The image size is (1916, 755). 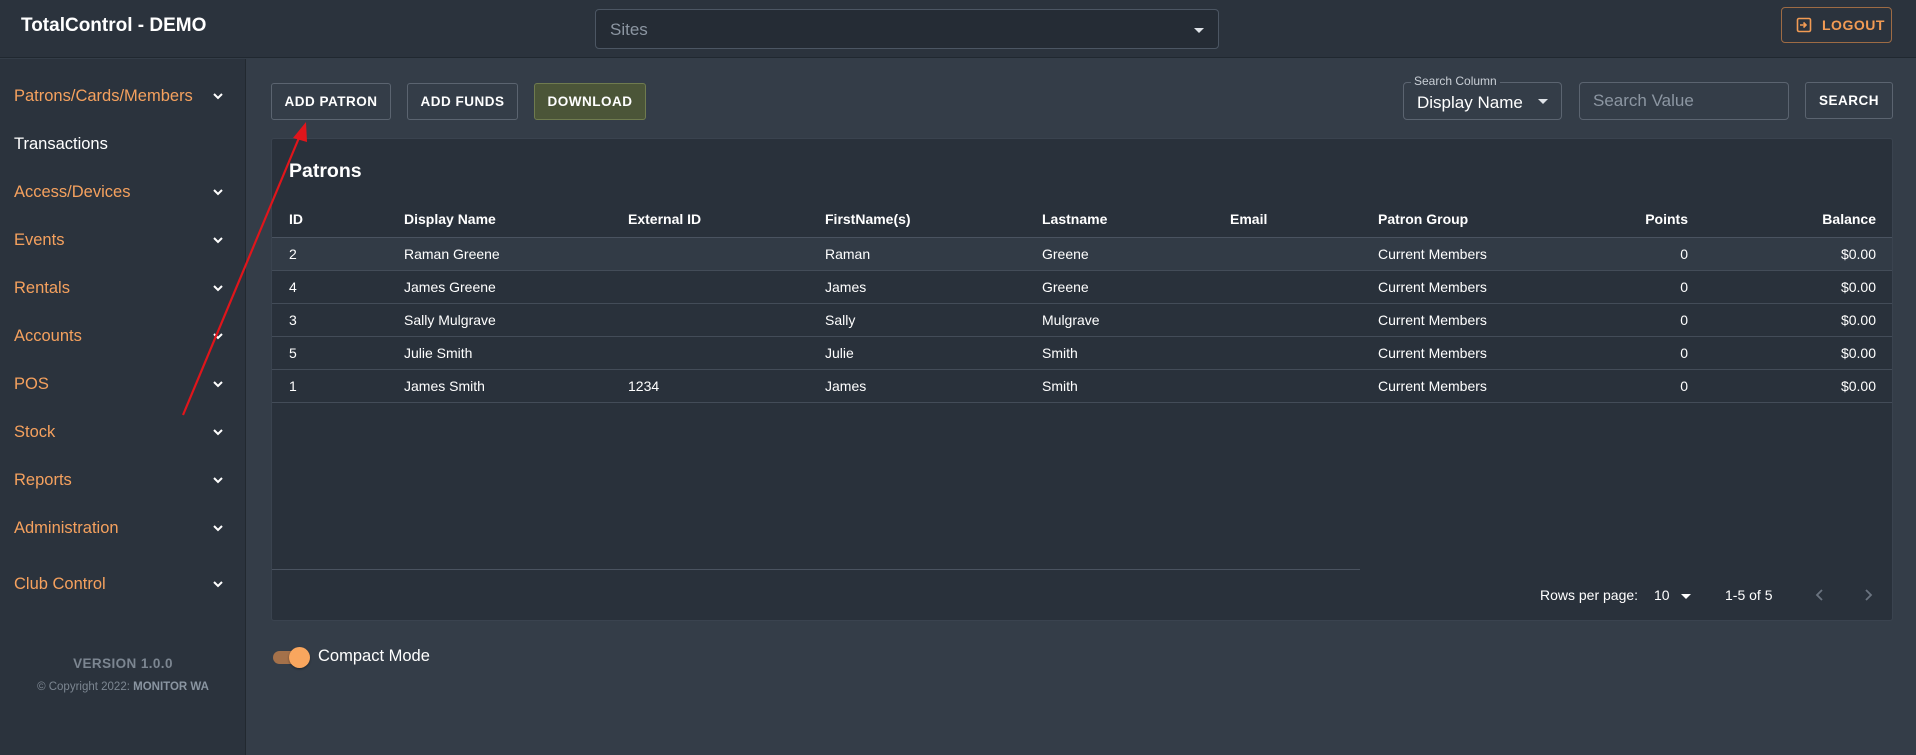 I want to click on add-funds-button: ADD FUNDS, so click(x=462, y=101).